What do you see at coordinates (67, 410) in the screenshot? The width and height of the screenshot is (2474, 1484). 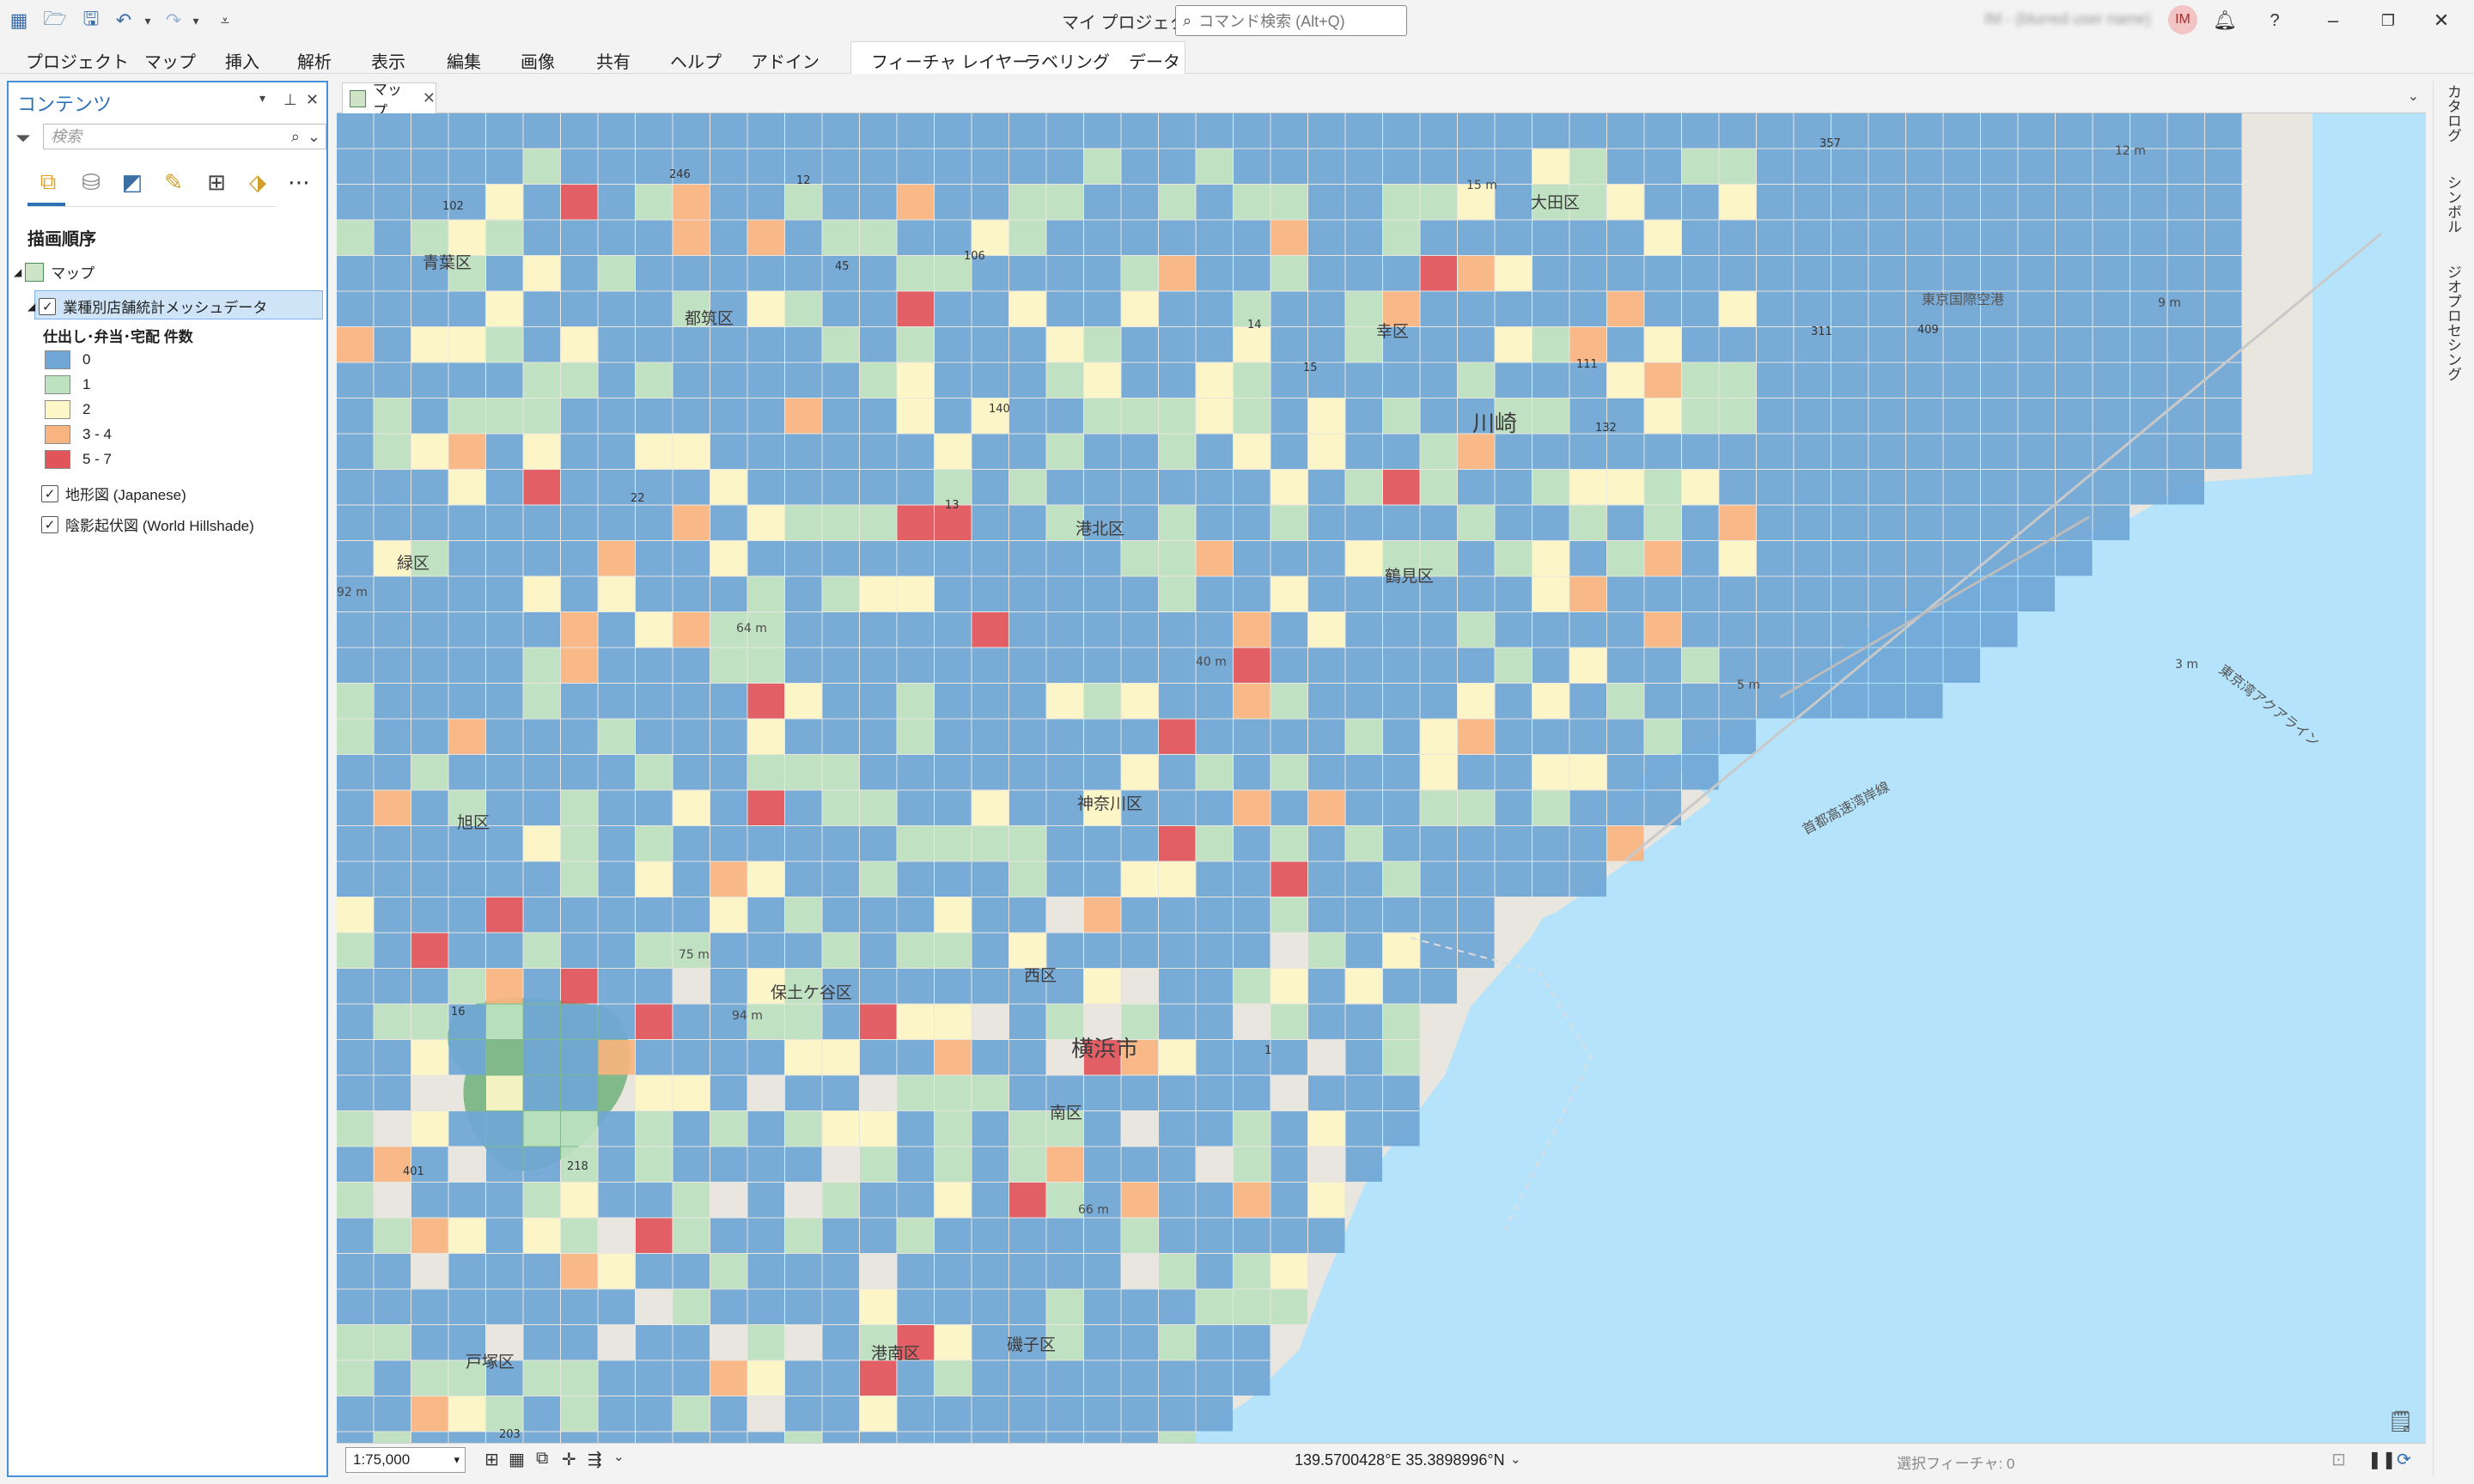 I see `legend-item: 2` at bounding box center [67, 410].